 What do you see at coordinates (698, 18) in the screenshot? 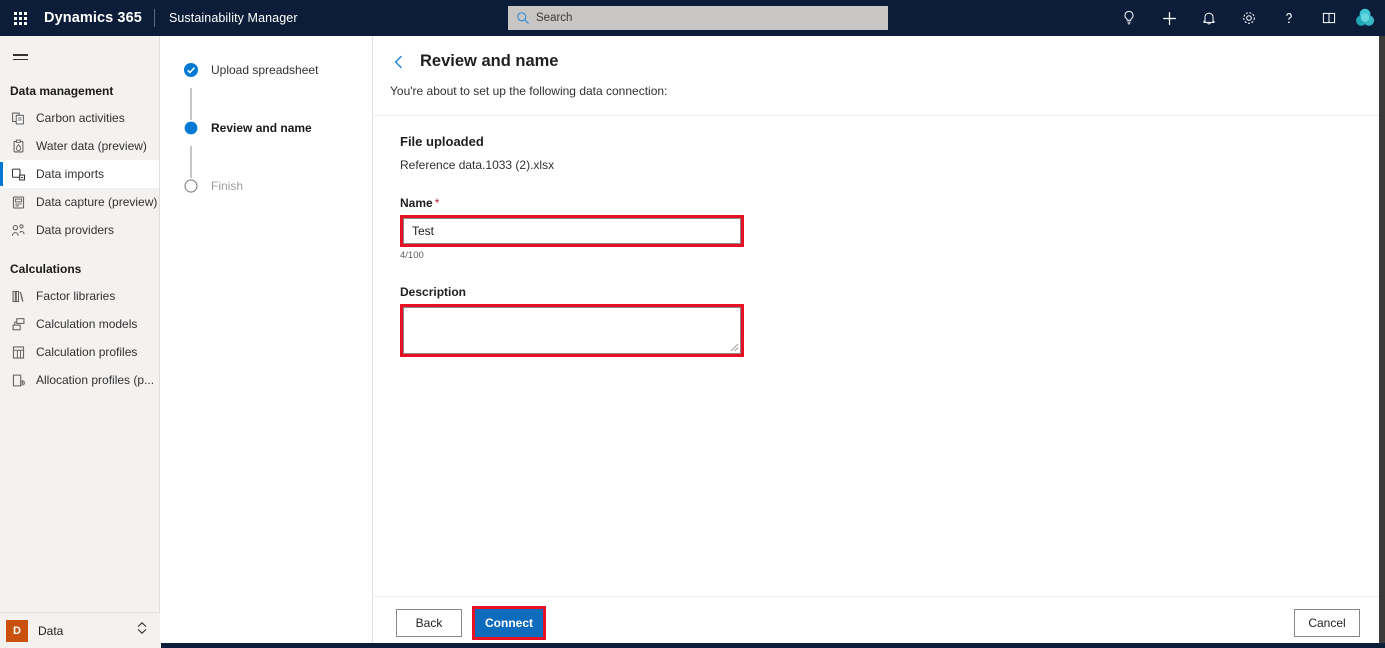
I see `global-search: Search` at bounding box center [698, 18].